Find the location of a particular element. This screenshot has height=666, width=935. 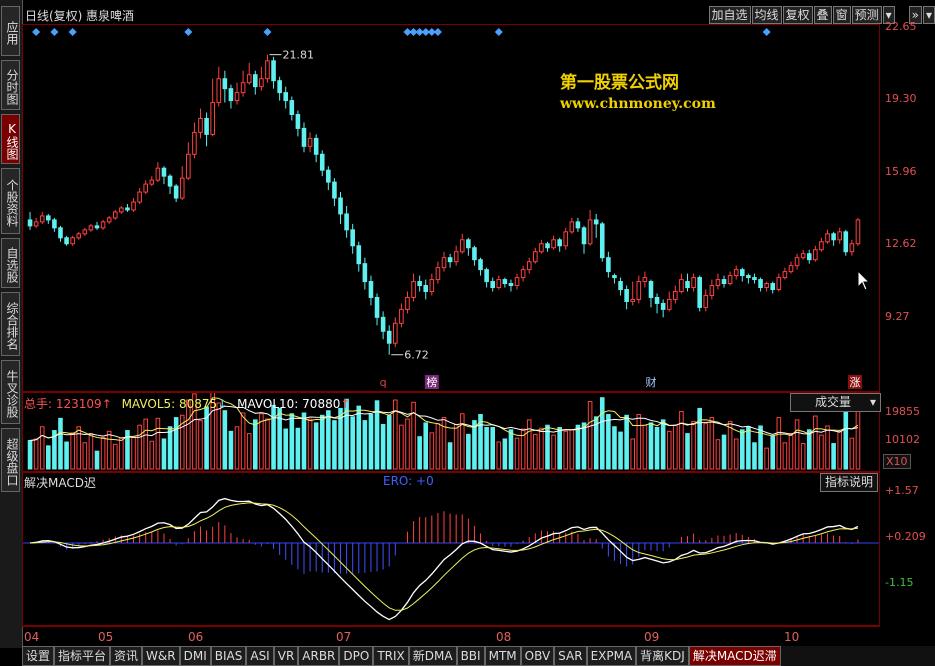

tab-obv: OBV is located at coordinates (537, 656).